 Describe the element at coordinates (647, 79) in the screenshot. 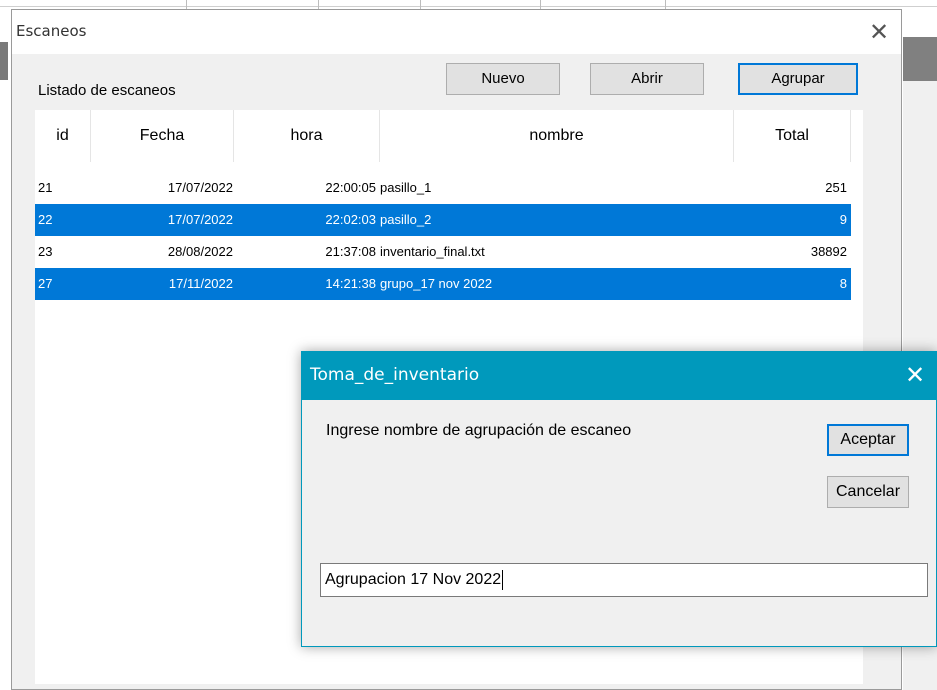

I see `abrir-button: Abrir` at that location.